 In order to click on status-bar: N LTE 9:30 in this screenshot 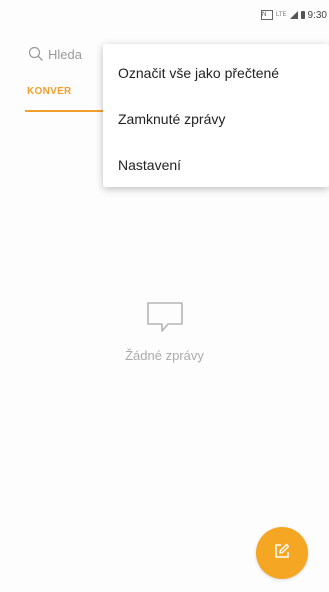, I will do `click(164, 15)`.